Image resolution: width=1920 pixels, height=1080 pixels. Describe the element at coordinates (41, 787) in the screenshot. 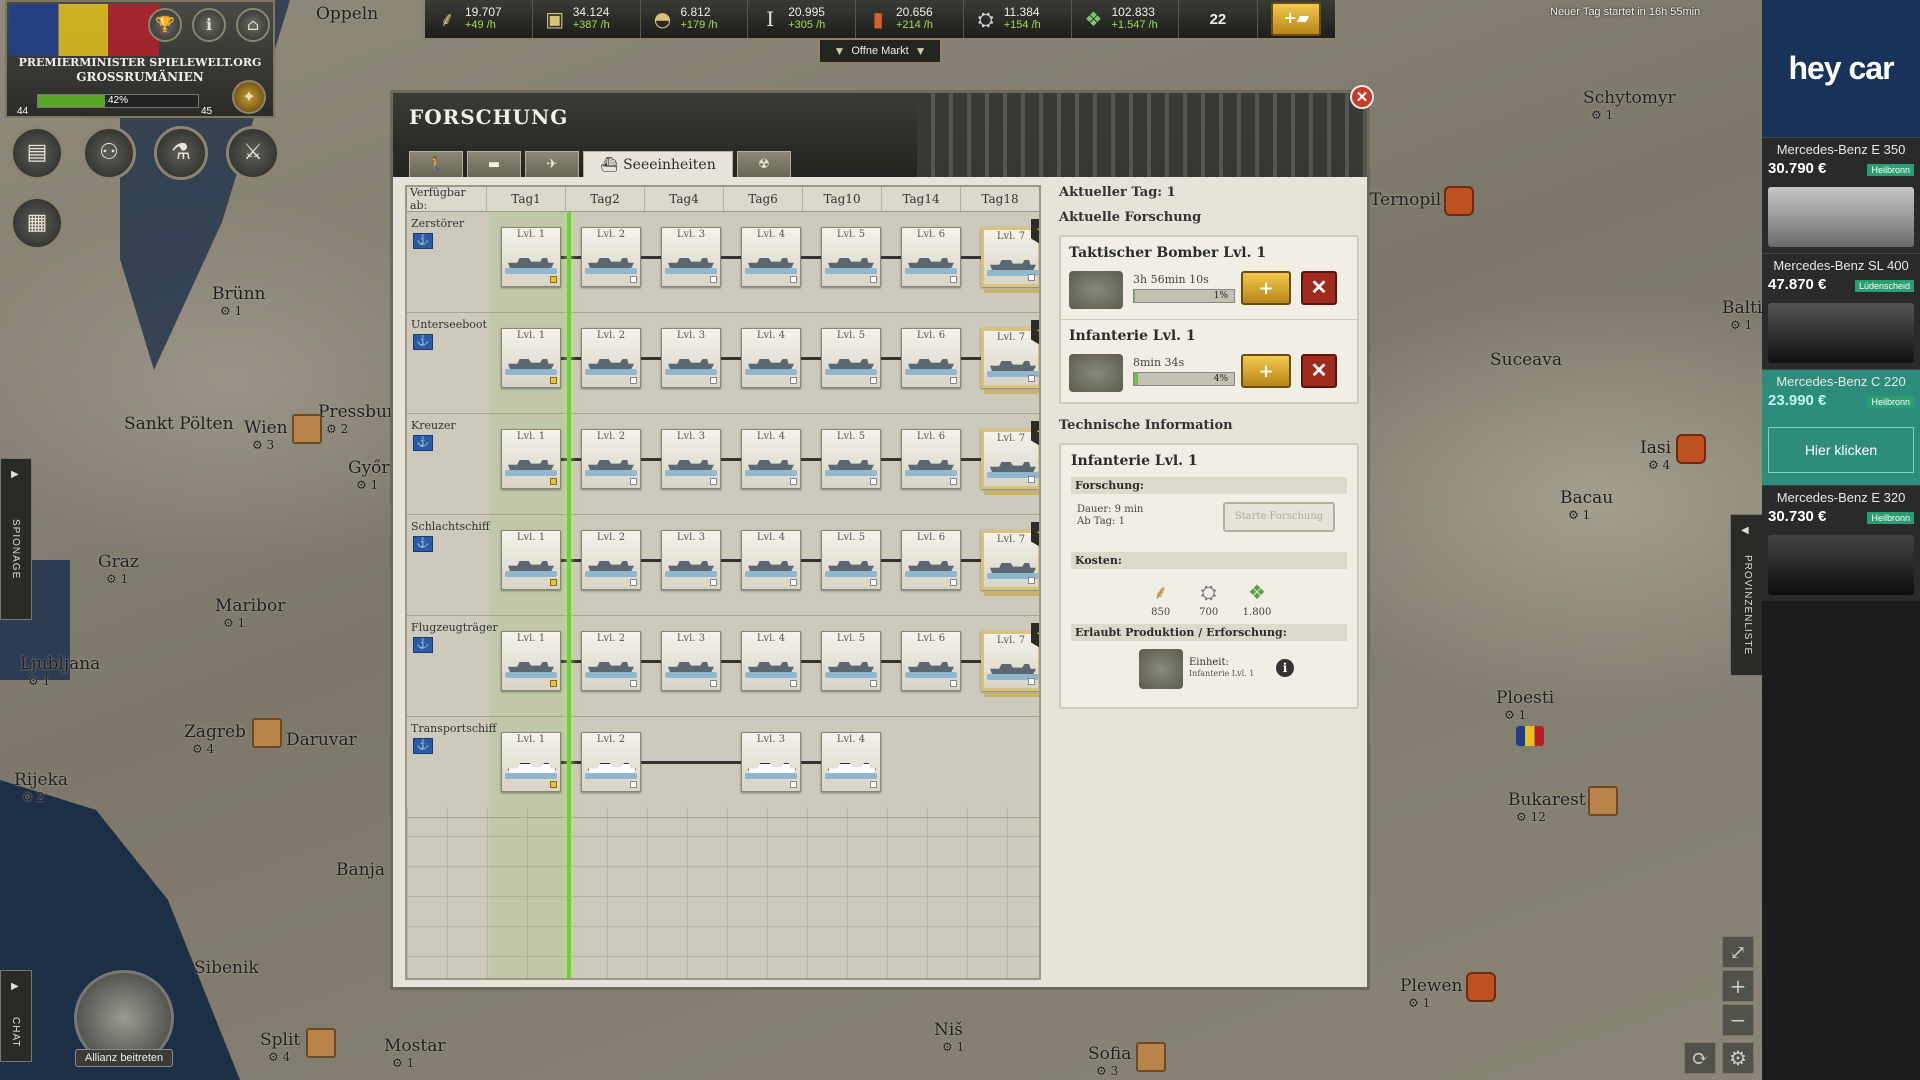

I see `city-label: Rijeka ⚙ 2` at that location.